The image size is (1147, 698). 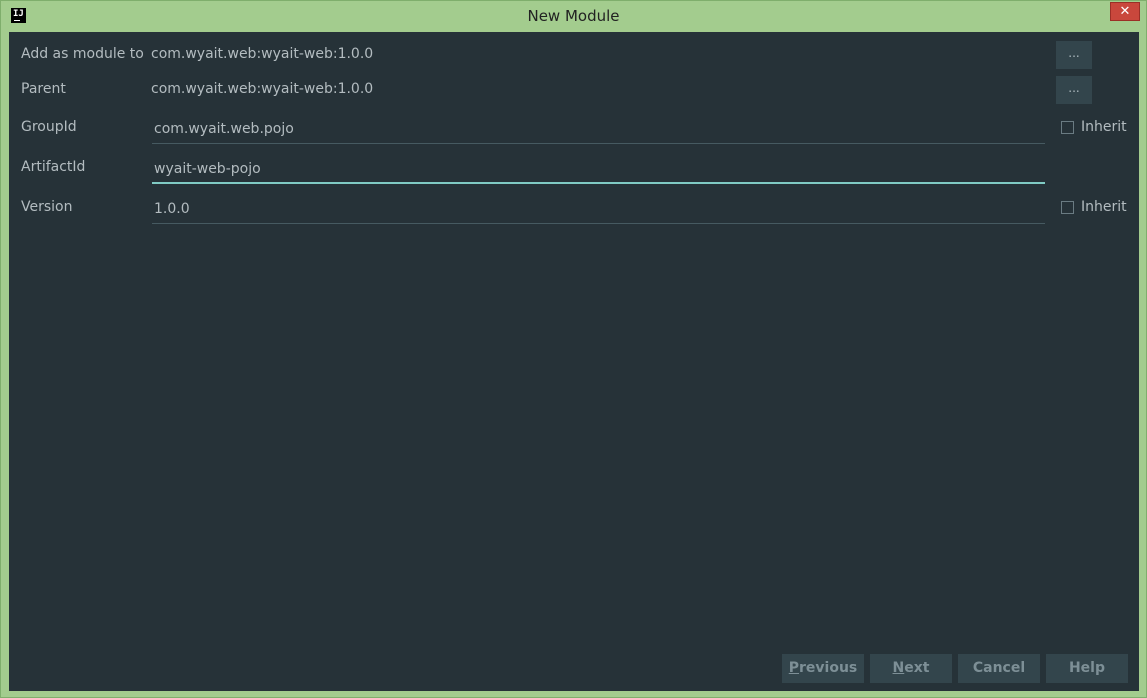 What do you see at coordinates (262, 54) in the screenshot?
I see `add-as-module-to-value: com.wyait.web:wyait-web:1.0.0` at bounding box center [262, 54].